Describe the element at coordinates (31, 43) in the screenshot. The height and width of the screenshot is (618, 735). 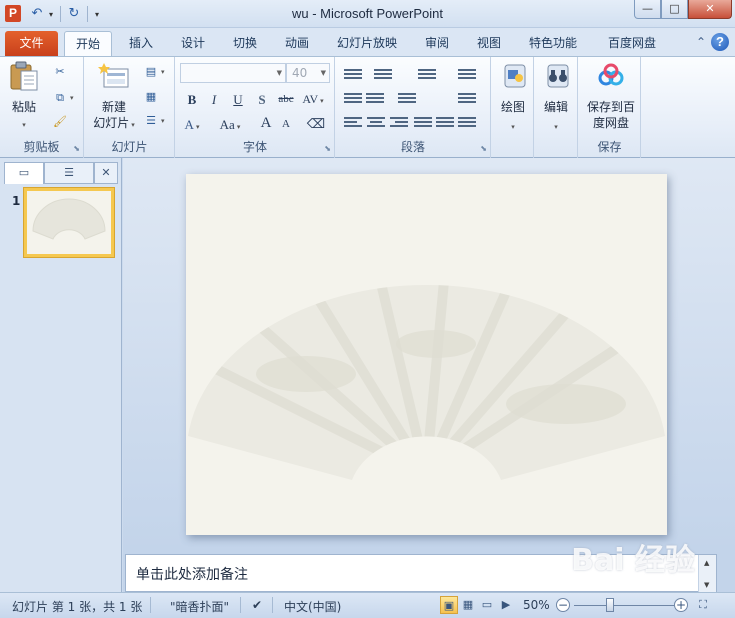
I see `tab-file: 文件` at that location.